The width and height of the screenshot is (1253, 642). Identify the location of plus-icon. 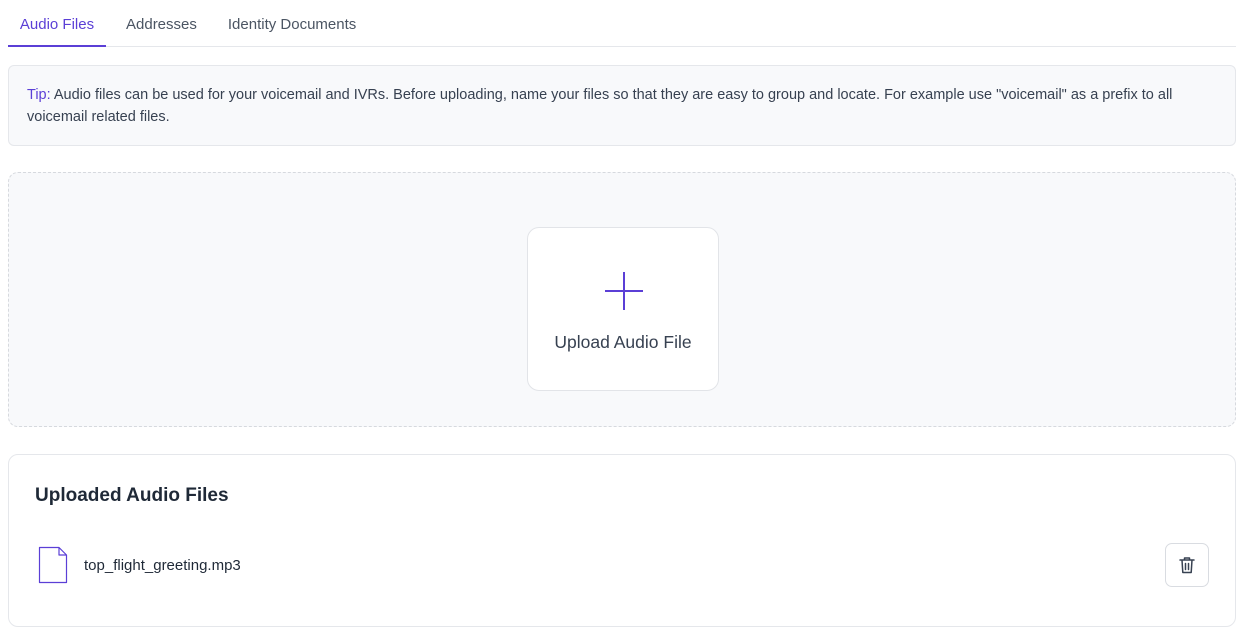
(624, 291).